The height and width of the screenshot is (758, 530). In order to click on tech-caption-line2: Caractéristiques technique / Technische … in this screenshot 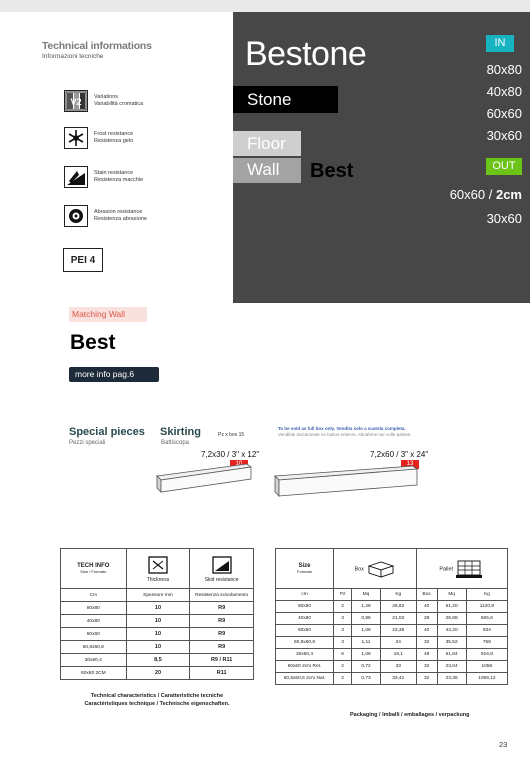, I will do `click(157, 704)`.